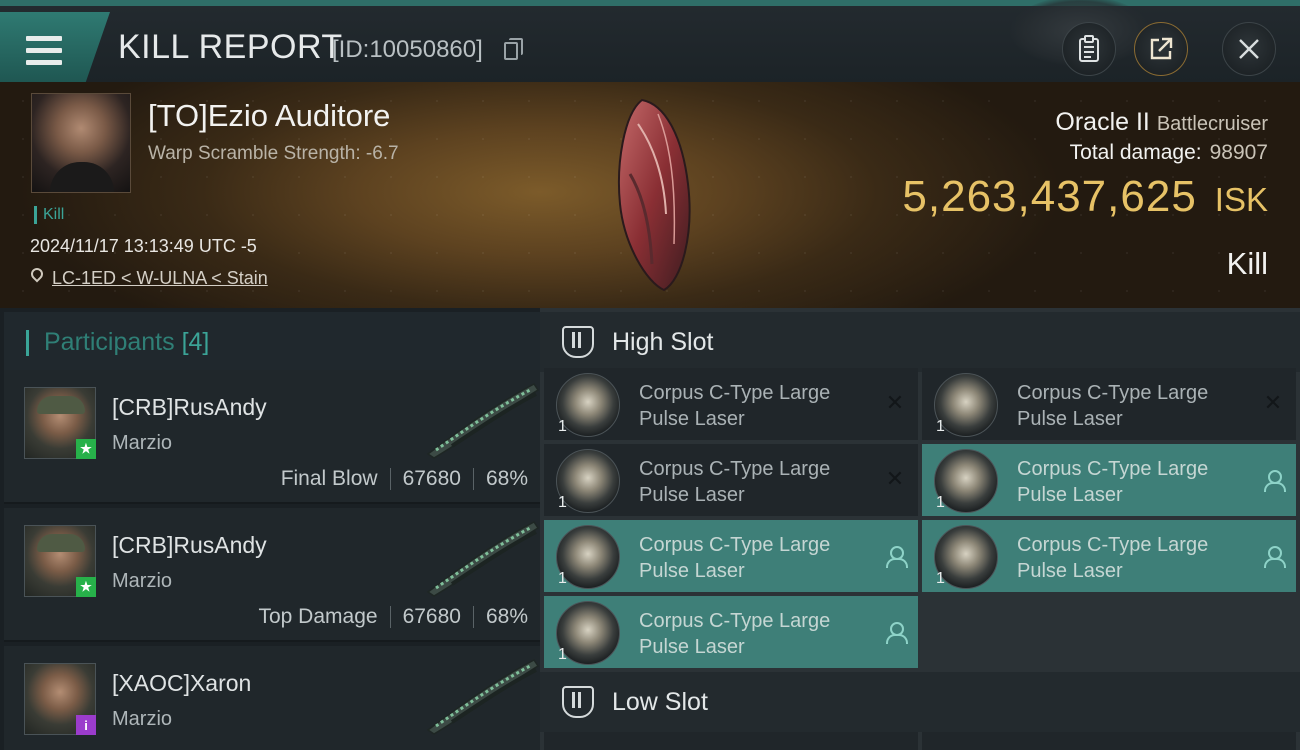 This screenshot has width=1300, height=750. I want to click on total-damage: Total damage: 98907, so click(1169, 153).